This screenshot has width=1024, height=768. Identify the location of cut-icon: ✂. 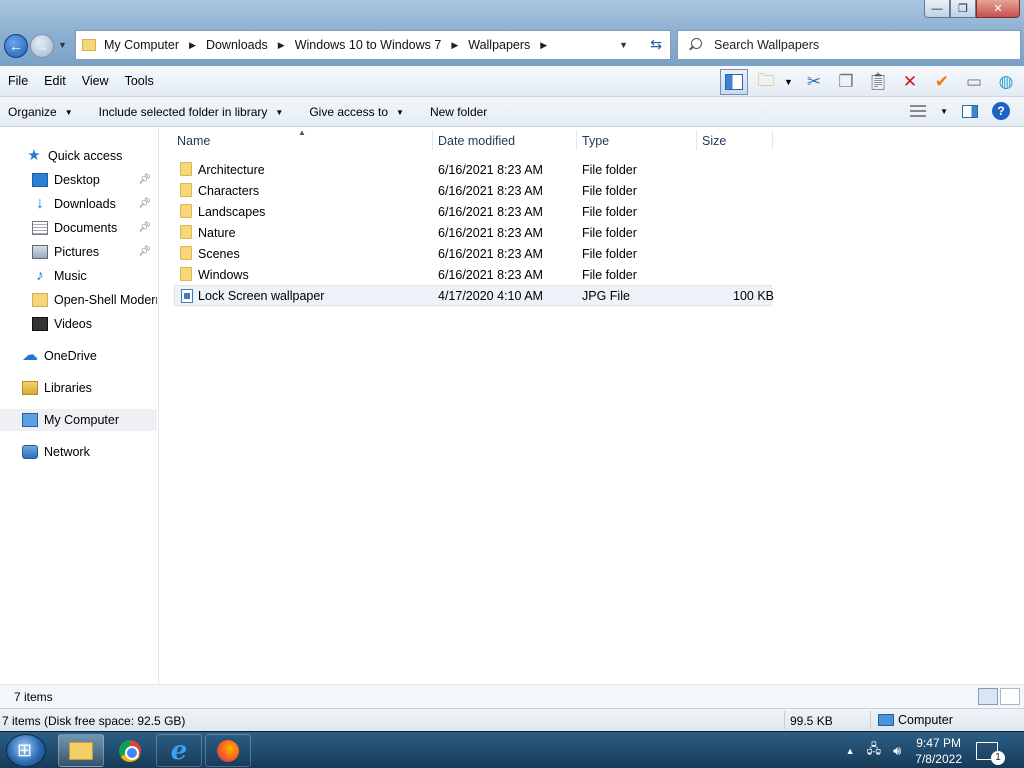
(814, 82).